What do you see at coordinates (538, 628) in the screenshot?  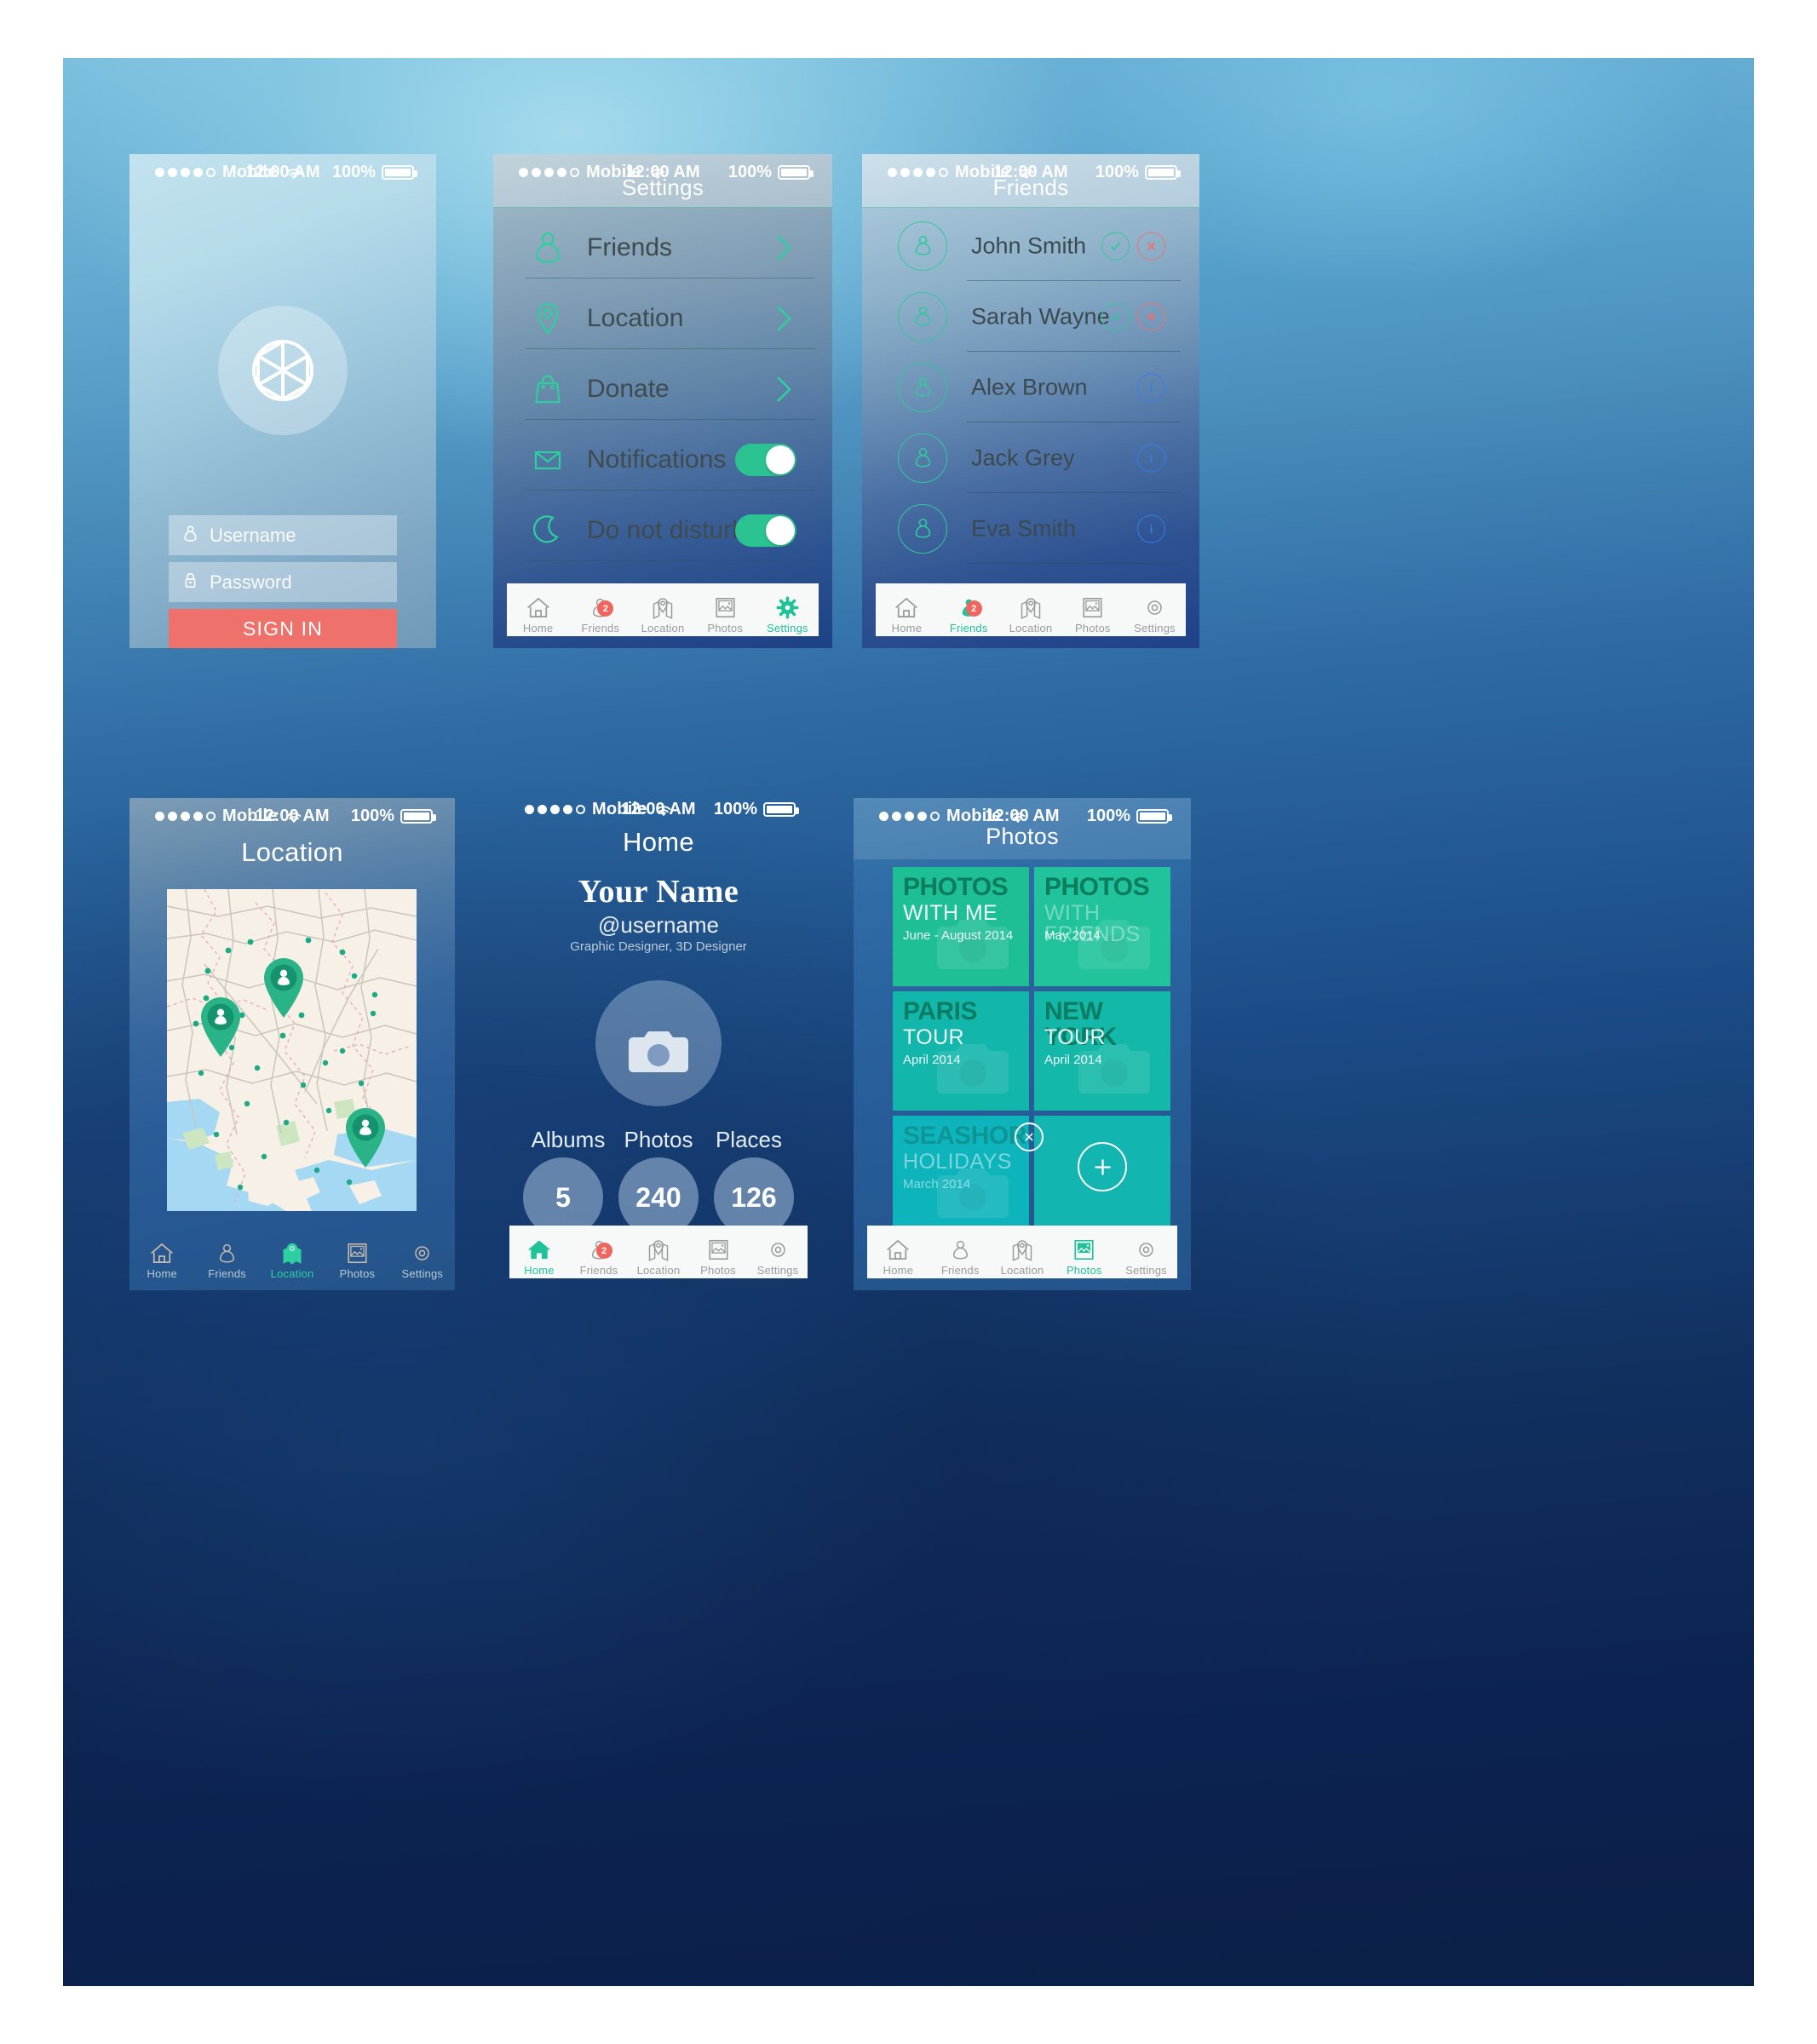 I see `tab-label: Home` at bounding box center [538, 628].